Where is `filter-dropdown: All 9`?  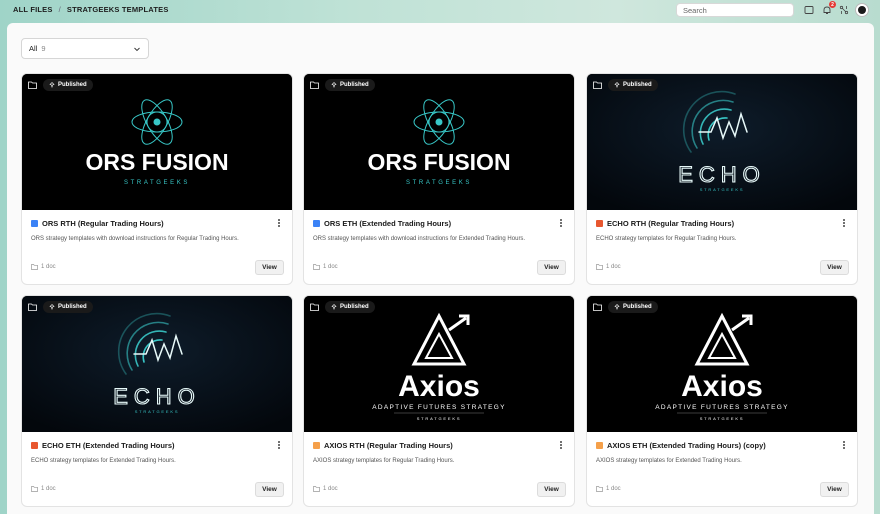 filter-dropdown: All 9 is located at coordinates (85, 48).